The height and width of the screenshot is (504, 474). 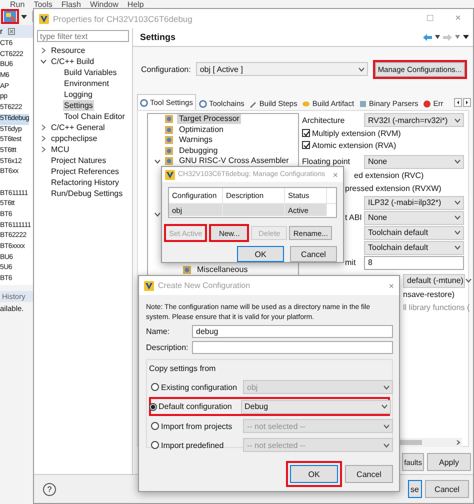 What do you see at coordinates (195, 406) in the screenshot?
I see `radio-label: Default configuration` at bounding box center [195, 406].